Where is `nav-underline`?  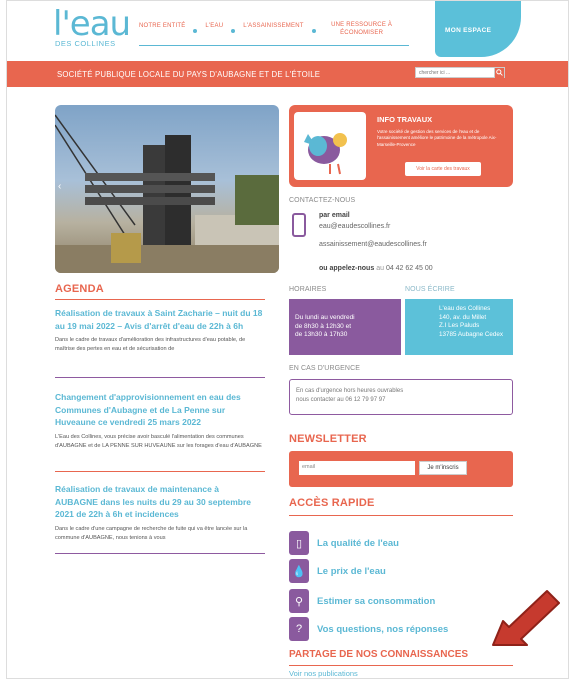
nav-underline is located at coordinates (274, 45).